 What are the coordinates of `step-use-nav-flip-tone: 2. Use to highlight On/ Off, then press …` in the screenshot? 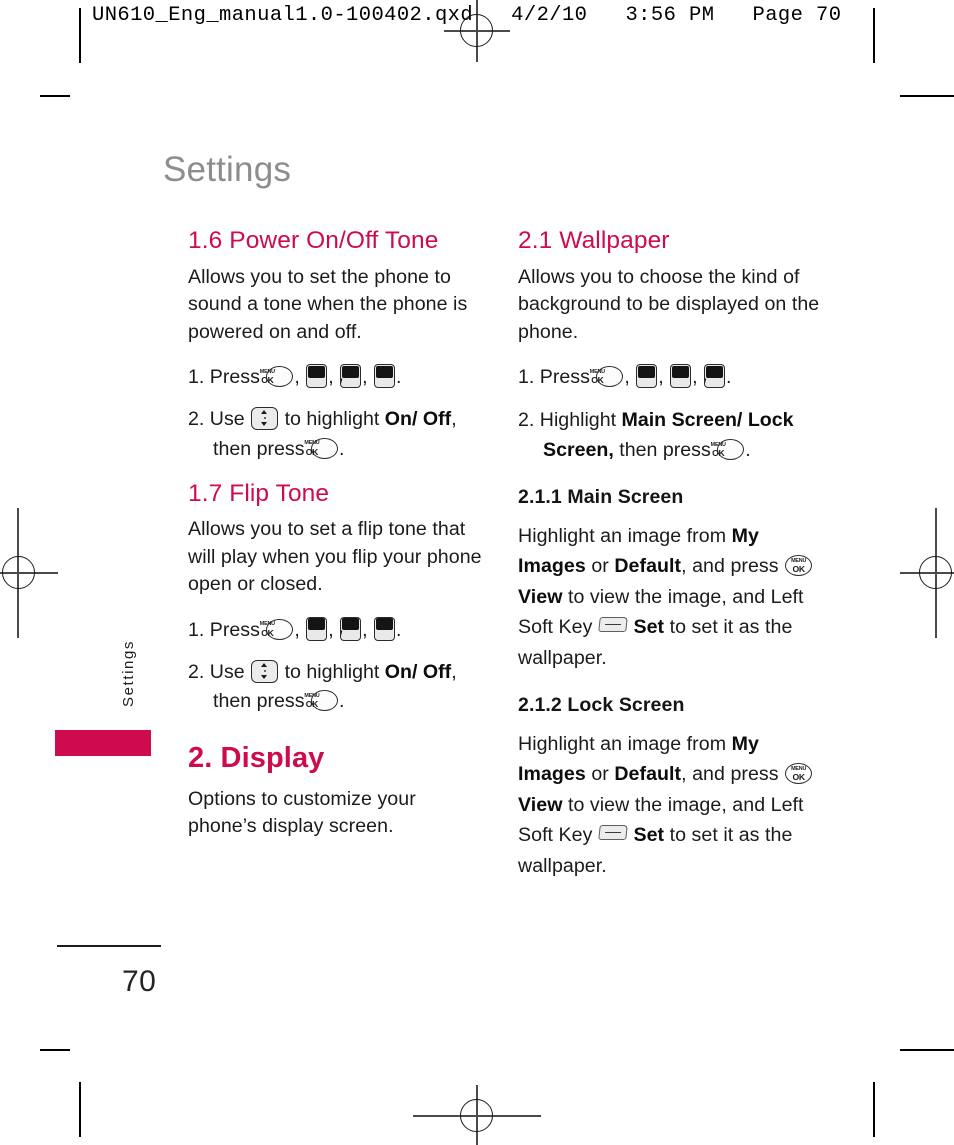 It's located at (338, 688).